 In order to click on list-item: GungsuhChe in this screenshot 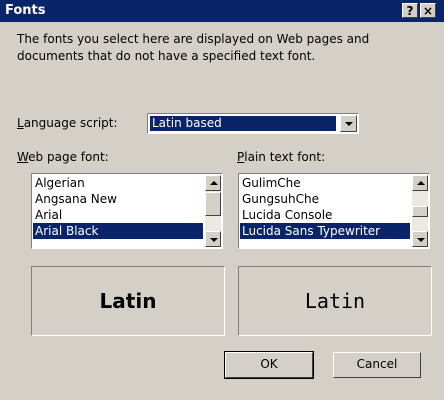, I will do `click(325, 199)`.